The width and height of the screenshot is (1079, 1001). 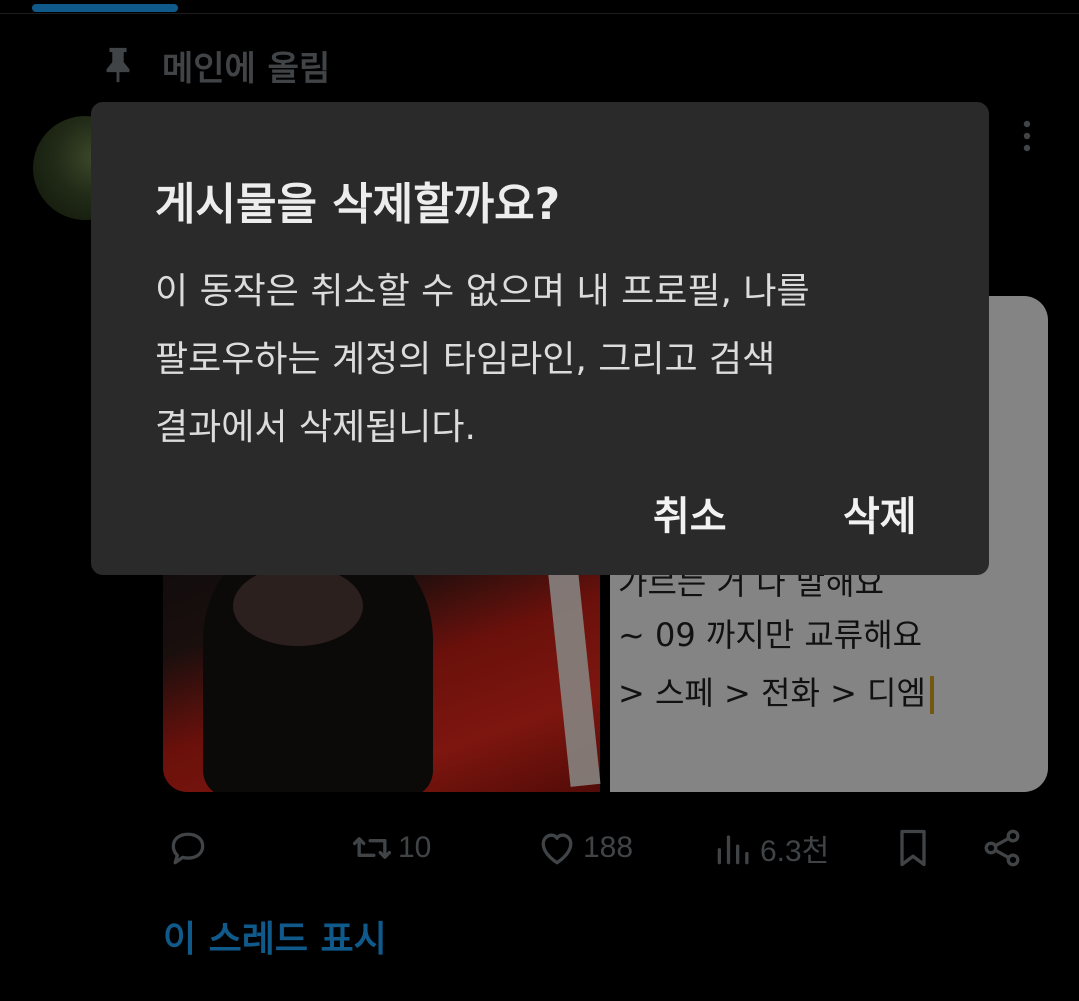 What do you see at coordinates (482, 291) in the screenshot?
I see `dialog-body-line: 이 동작은 취소할 수 없으며 내 프로필, 나를` at bounding box center [482, 291].